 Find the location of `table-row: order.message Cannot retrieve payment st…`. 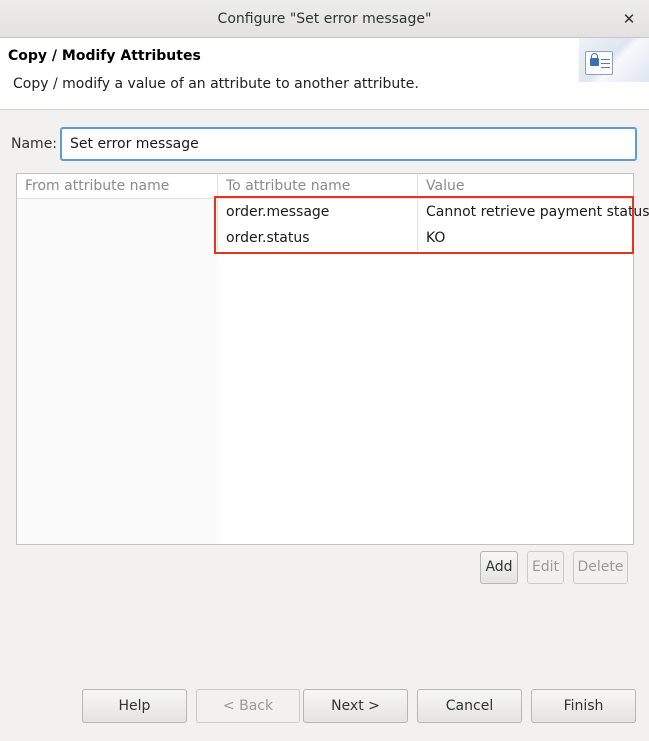

table-row: order.message Cannot retrieve payment st… is located at coordinates (333, 212).